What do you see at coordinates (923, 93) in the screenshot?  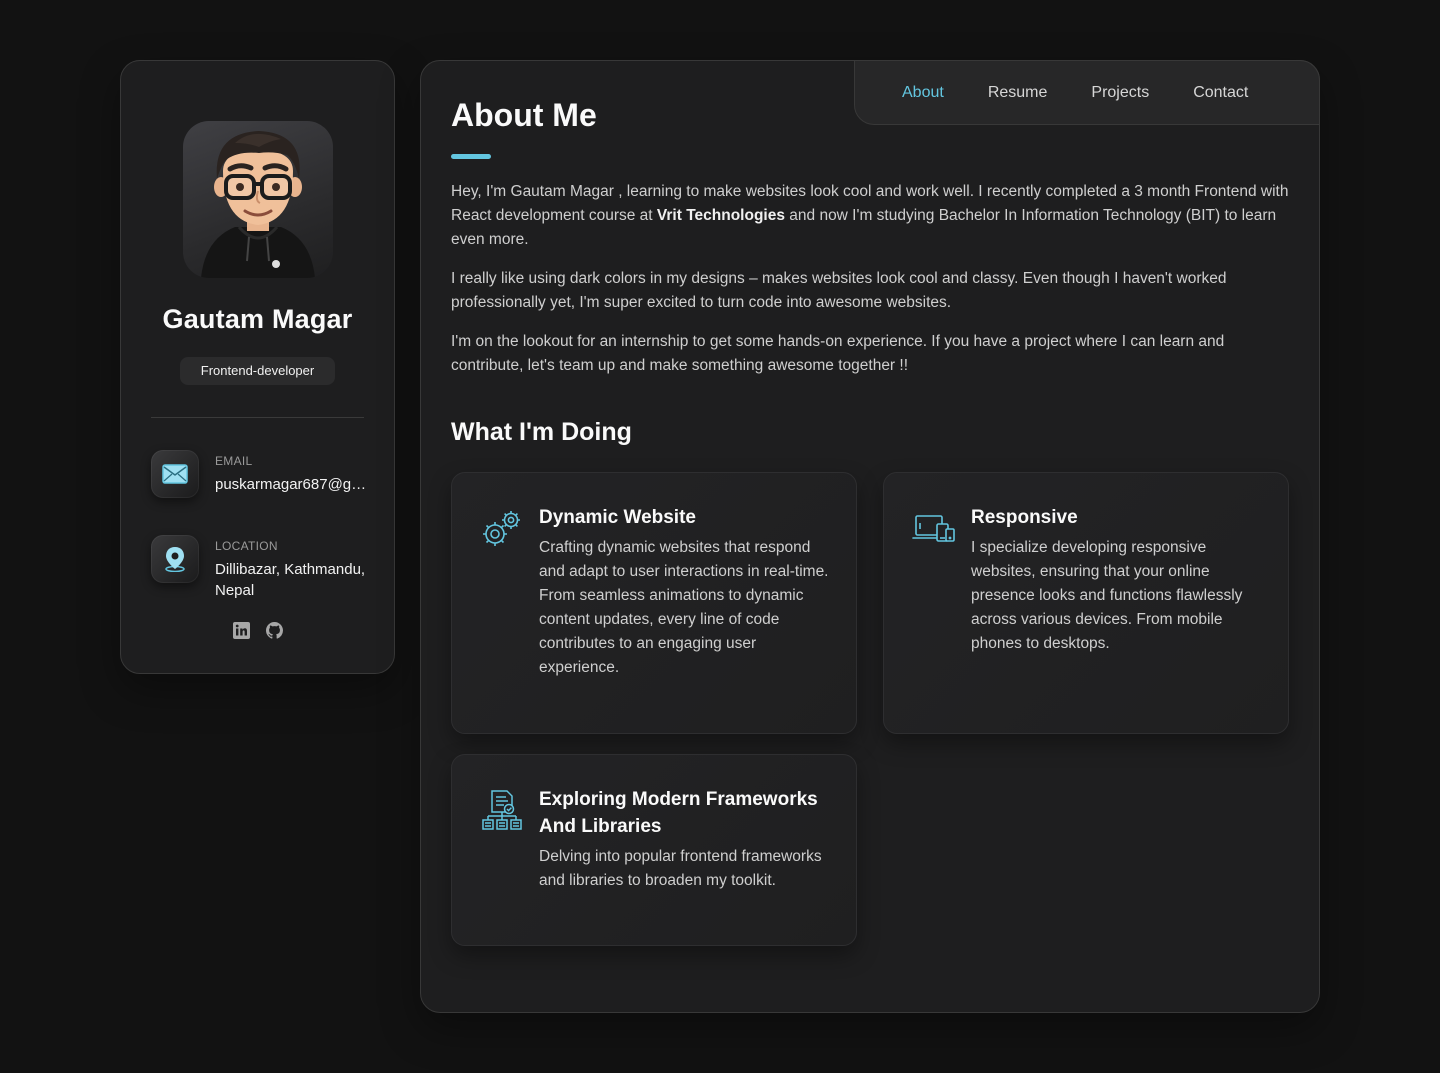 I see `nav-link-about: About` at bounding box center [923, 93].